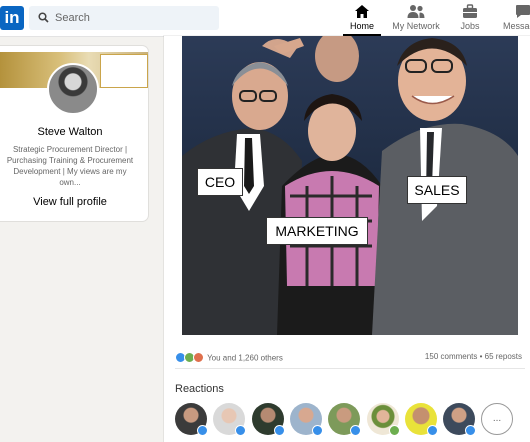 This screenshot has width=530, height=442. What do you see at coordinates (317, 231) in the screenshot?
I see `marketing-label: MARKETING` at bounding box center [317, 231].